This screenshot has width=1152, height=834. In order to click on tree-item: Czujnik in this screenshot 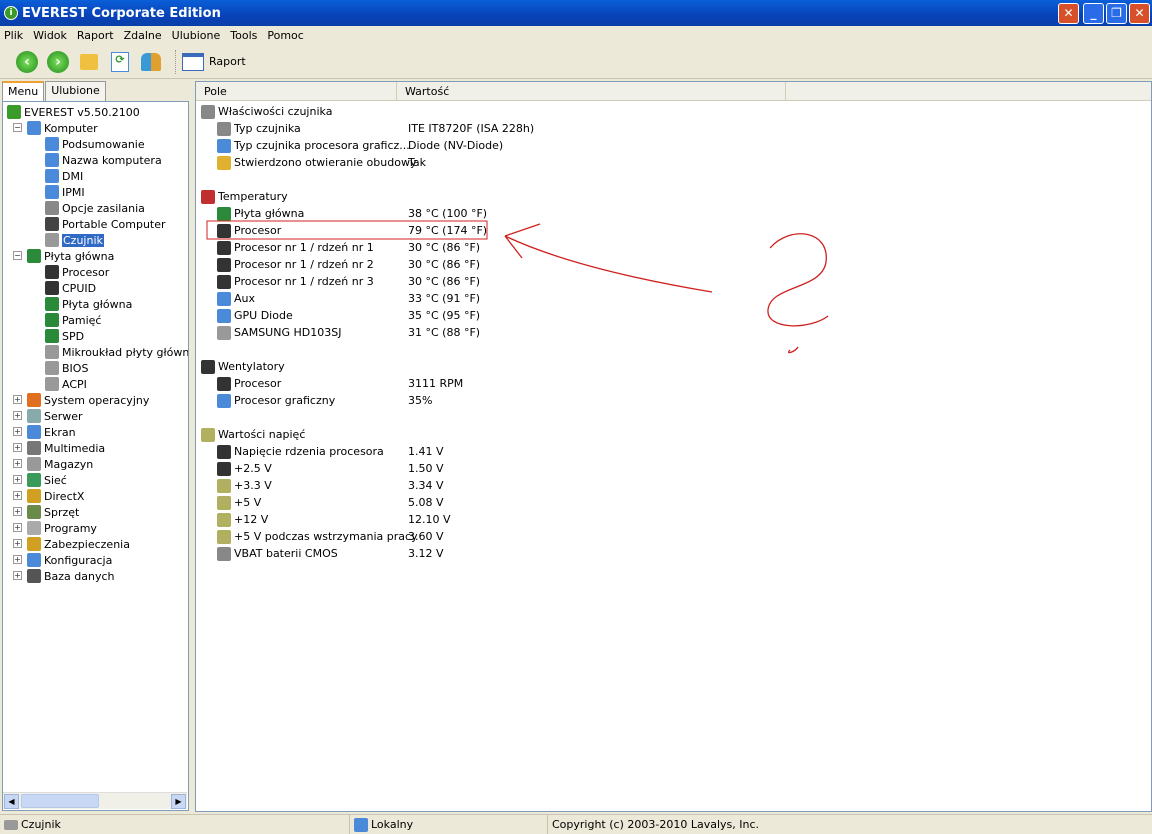, I will do `click(74, 240)`.